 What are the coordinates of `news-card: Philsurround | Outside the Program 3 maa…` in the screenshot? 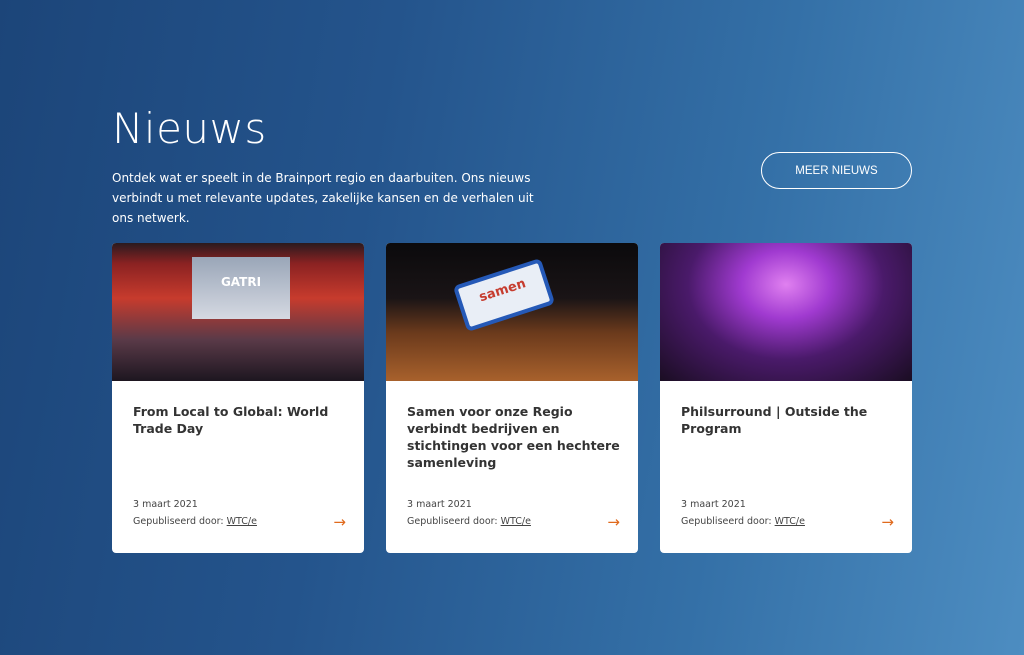 It's located at (786, 398).